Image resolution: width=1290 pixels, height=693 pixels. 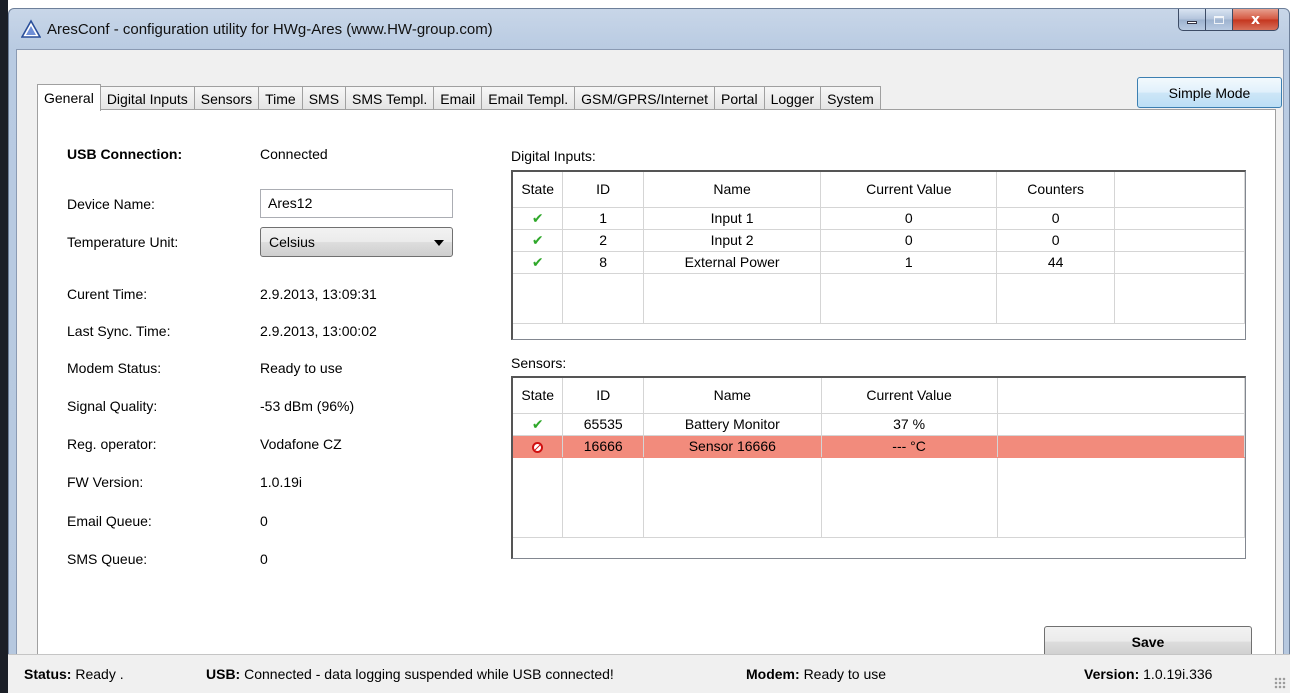 I want to click on temperature-unit-label: Temperature Unit:, so click(x=123, y=242).